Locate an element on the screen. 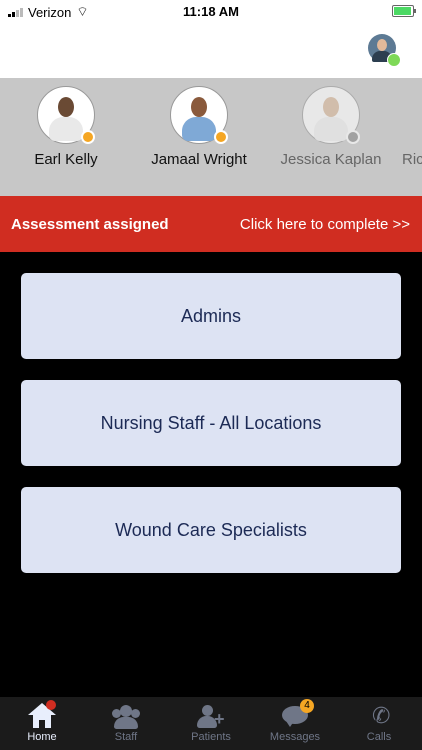 This screenshot has width=422, height=750. phone-icon: ✆ is located at coordinates (381, 715).